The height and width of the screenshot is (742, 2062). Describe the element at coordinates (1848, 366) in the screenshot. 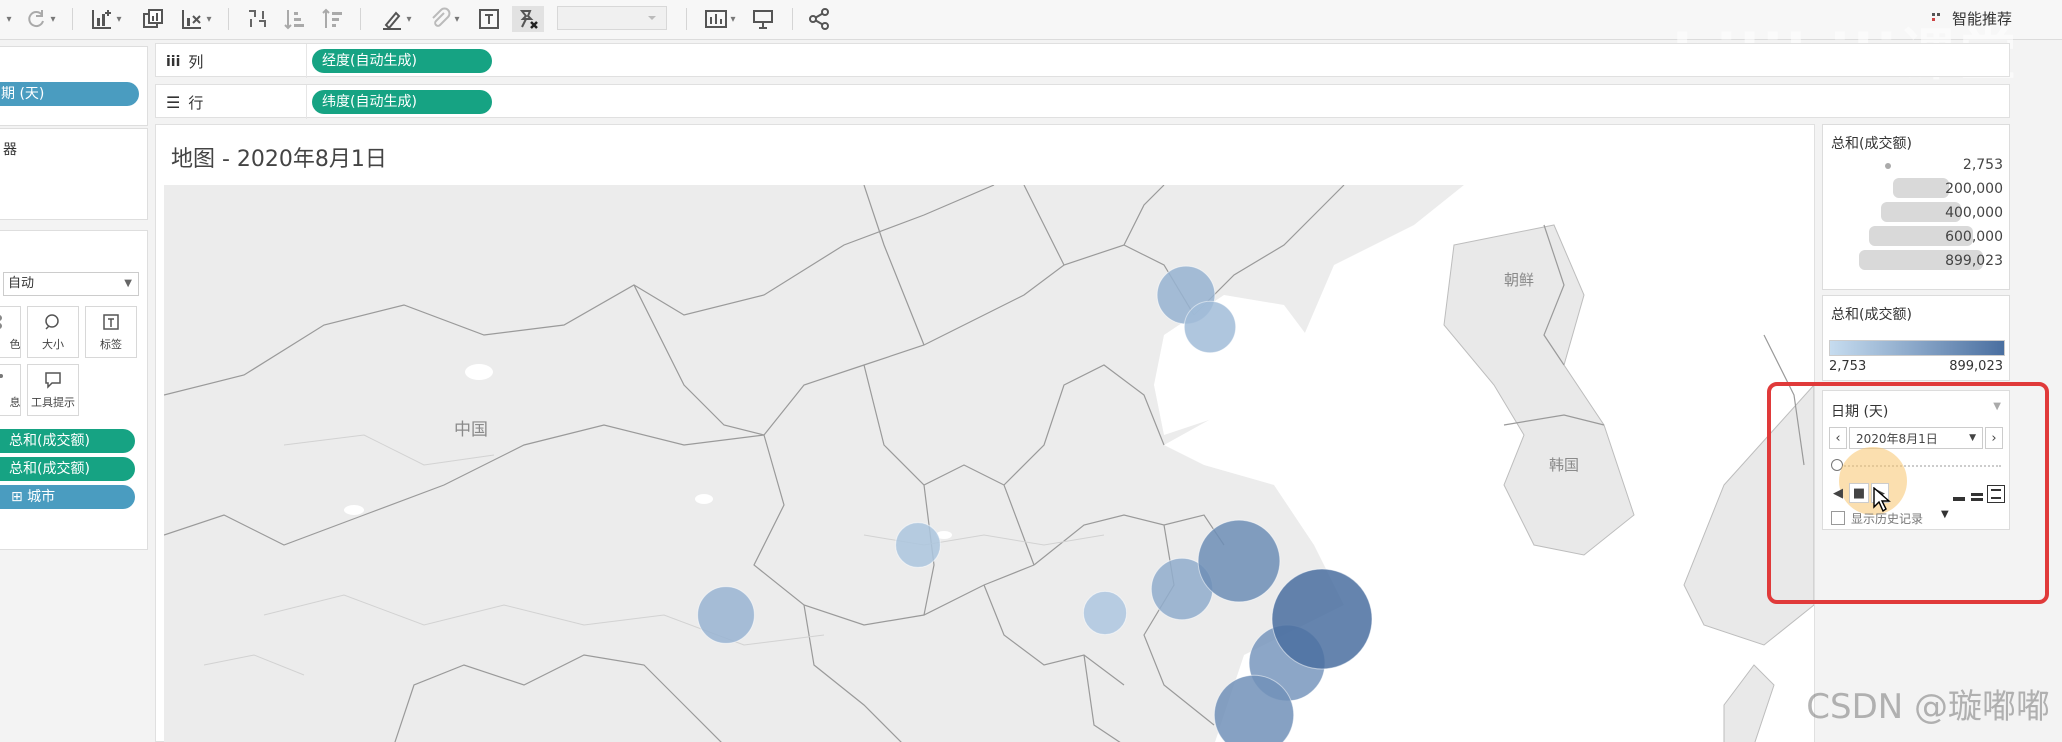

I see `color-min: 2,753` at that location.